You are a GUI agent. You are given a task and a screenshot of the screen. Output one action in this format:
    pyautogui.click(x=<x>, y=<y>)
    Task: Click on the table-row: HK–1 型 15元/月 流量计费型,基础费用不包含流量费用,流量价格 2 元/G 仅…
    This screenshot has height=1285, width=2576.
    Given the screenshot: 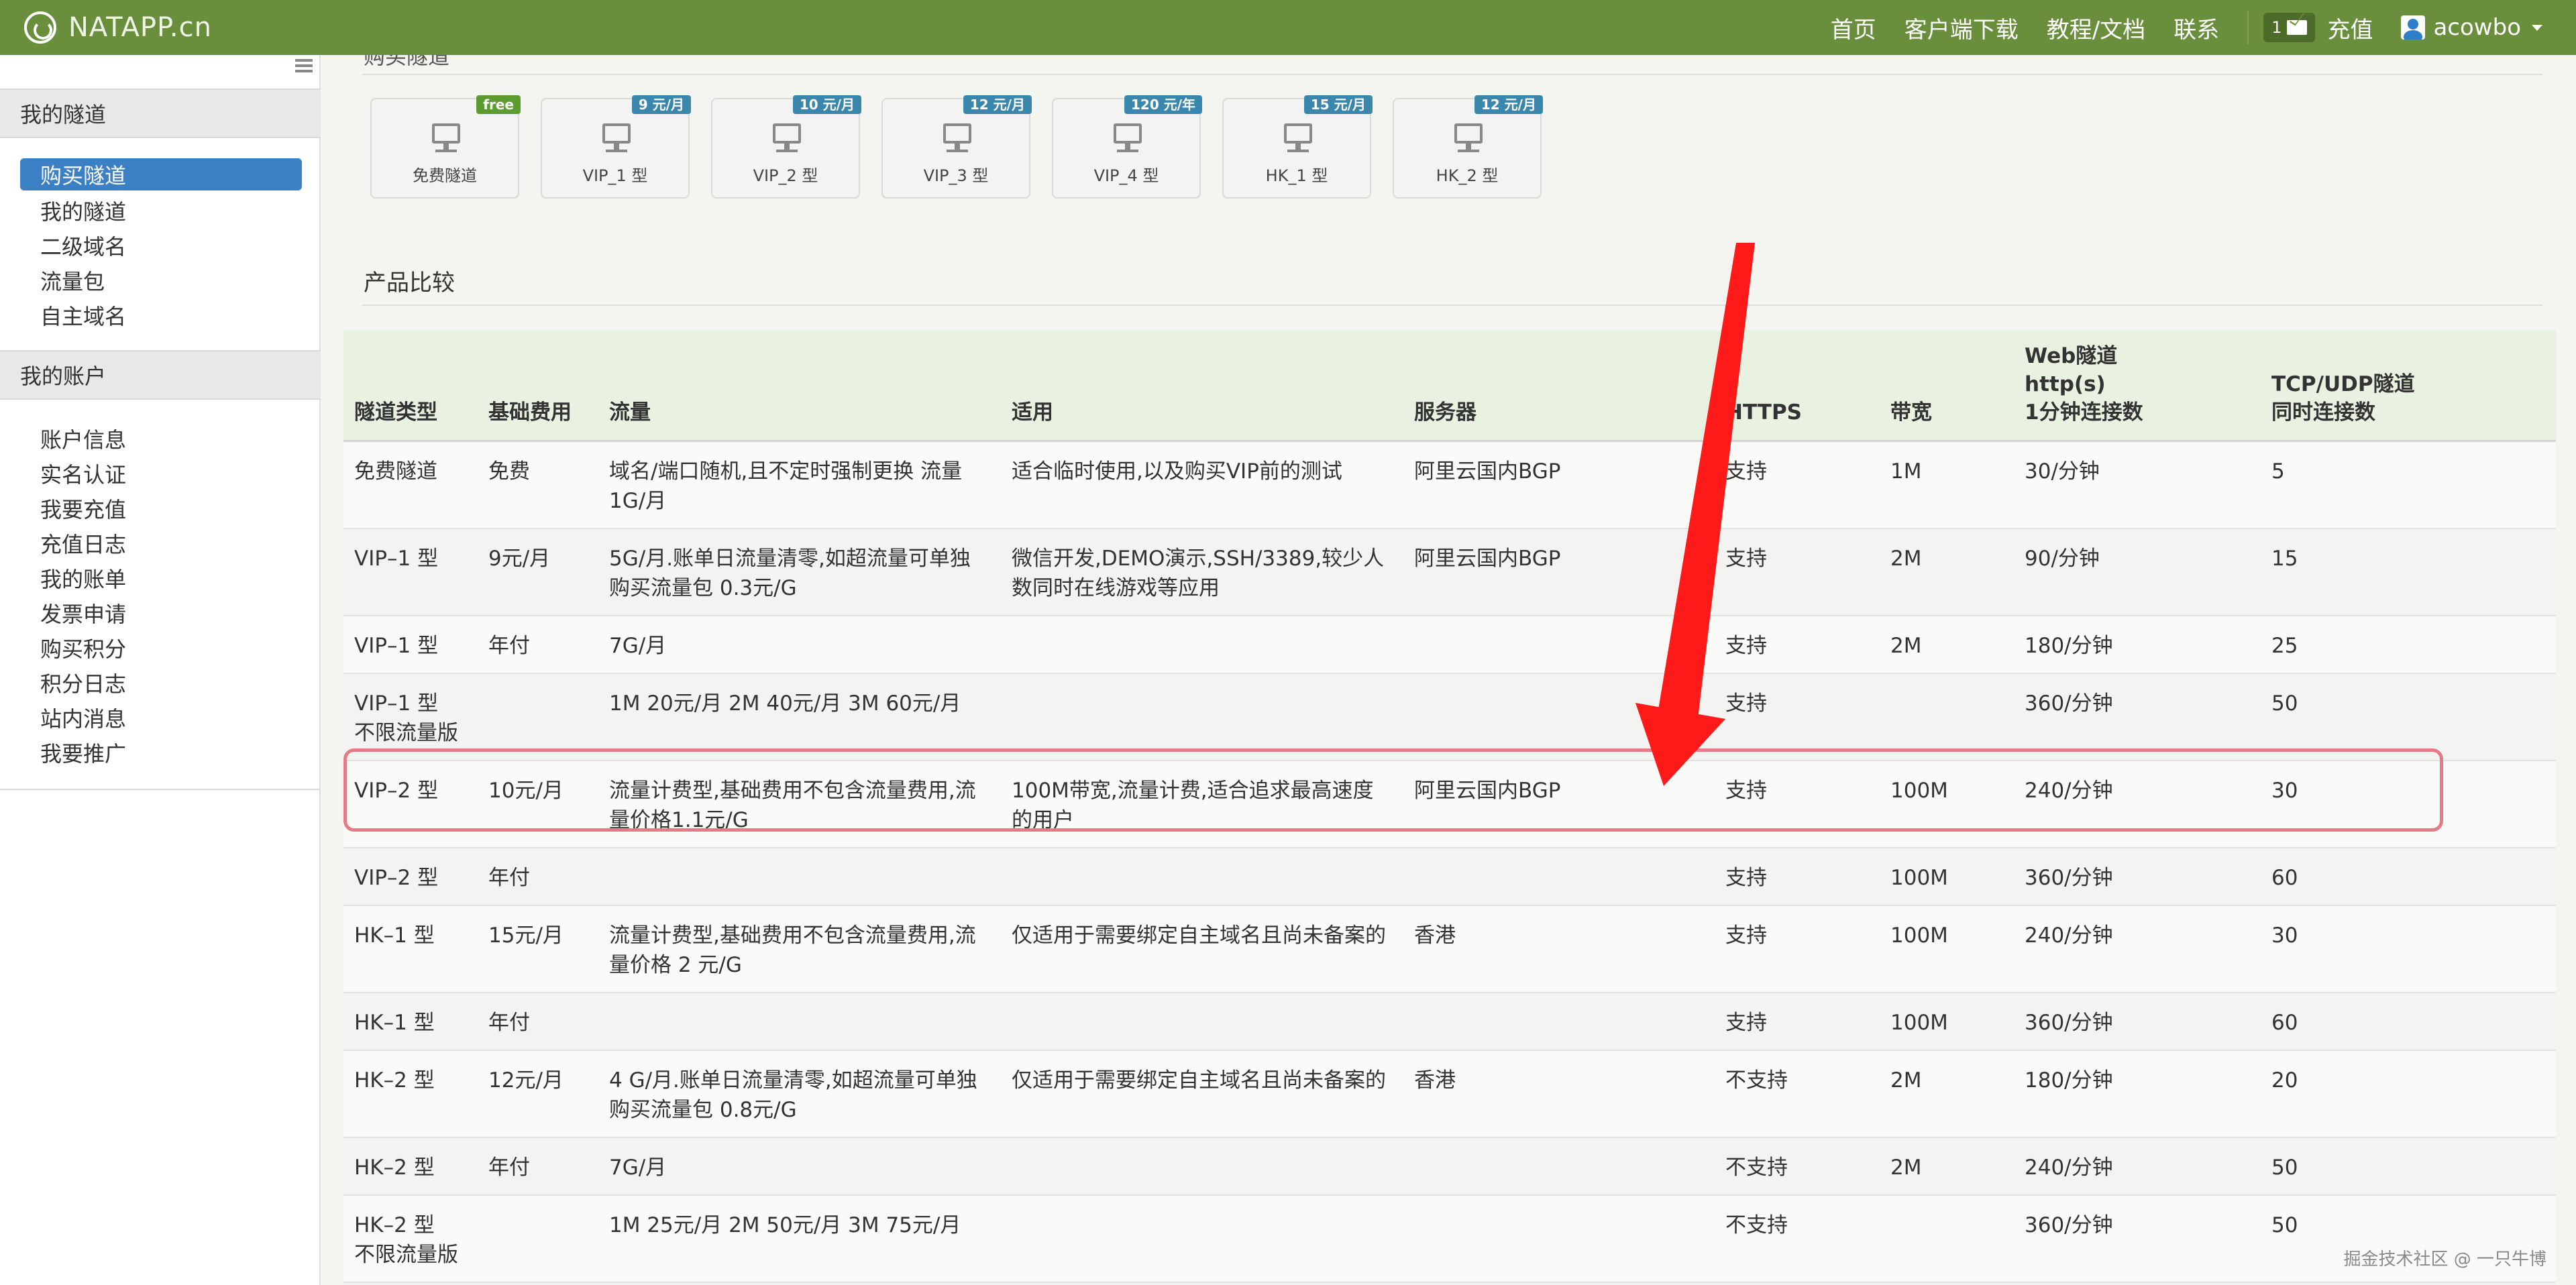 What is the action you would take?
    pyautogui.click(x=1449, y=949)
    